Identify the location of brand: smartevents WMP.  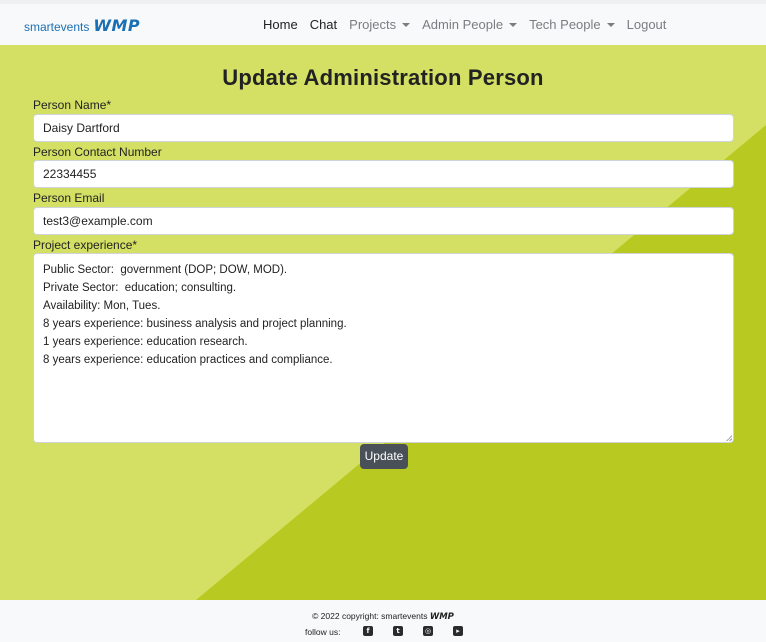
(82, 25).